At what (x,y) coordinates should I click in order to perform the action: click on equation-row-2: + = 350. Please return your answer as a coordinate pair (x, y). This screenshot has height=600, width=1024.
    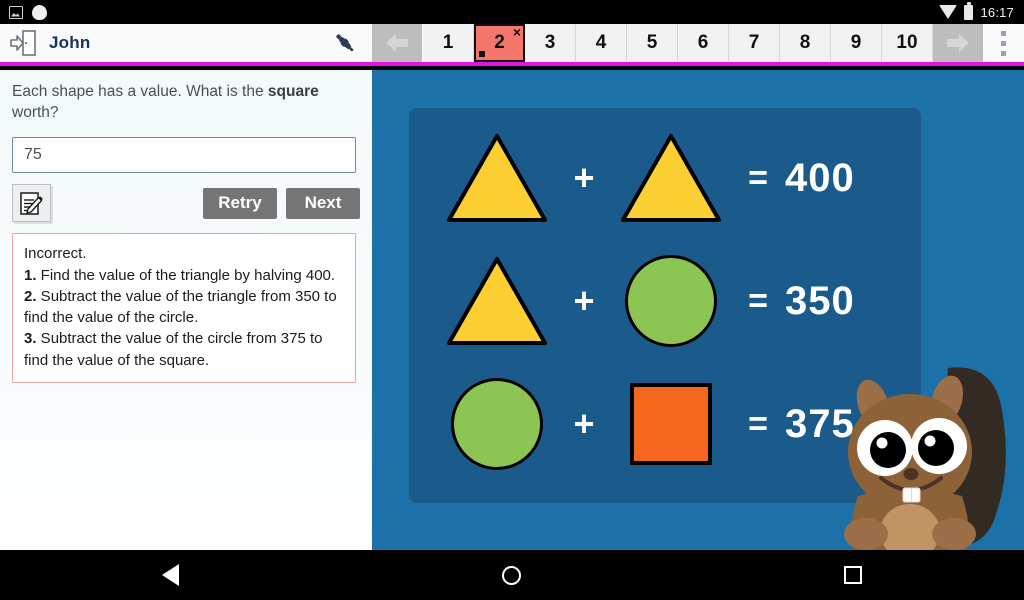
    Looking at the image, I should click on (665, 301).